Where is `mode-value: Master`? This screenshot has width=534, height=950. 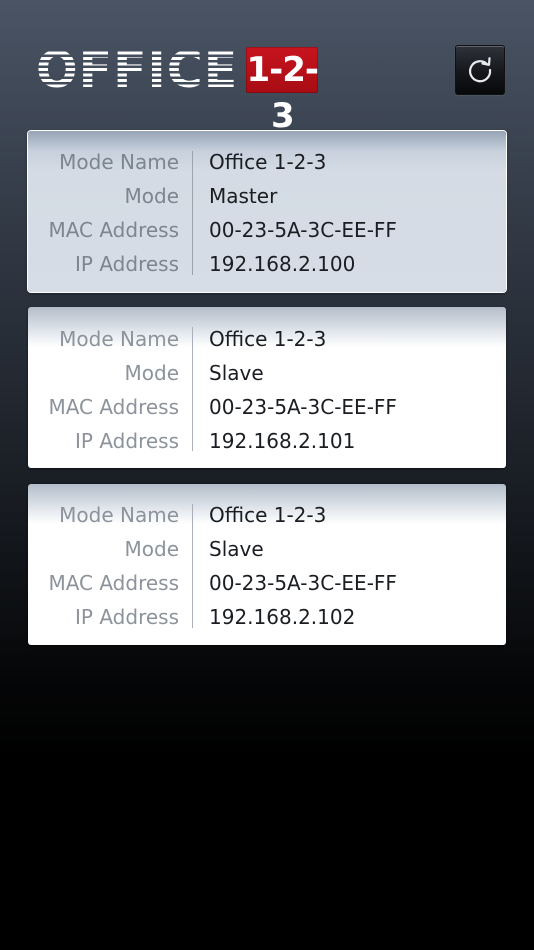
mode-value: Master is located at coordinates (243, 196).